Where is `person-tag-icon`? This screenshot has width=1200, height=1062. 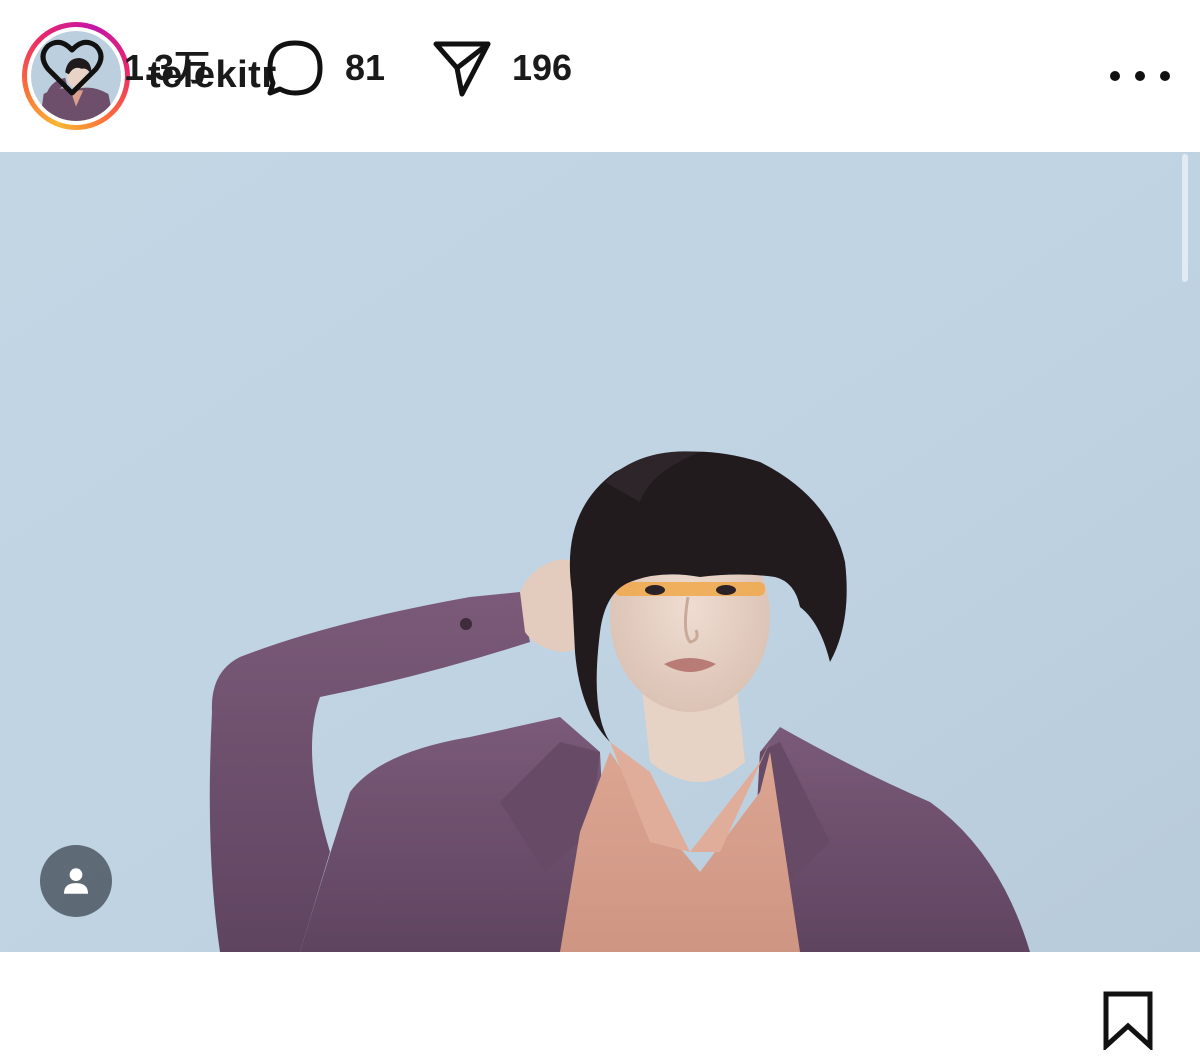 person-tag-icon is located at coordinates (76, 881).